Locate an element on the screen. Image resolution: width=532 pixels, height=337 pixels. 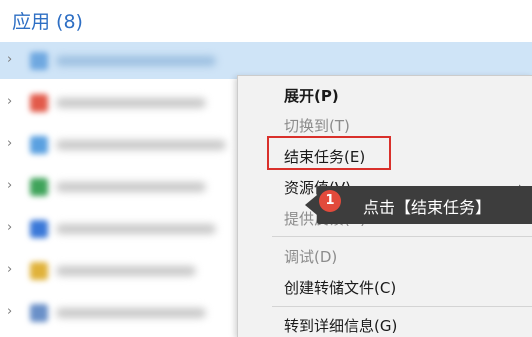
callout-tail is located at coordinates (311, 205).